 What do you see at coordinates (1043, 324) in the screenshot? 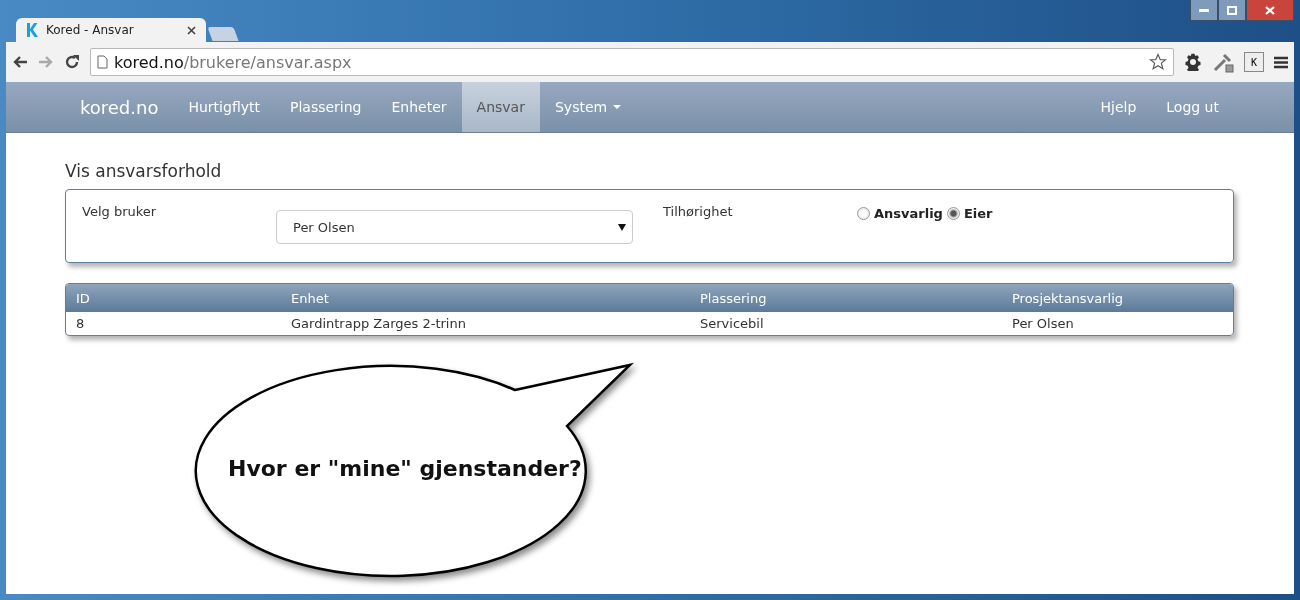
I see `table-cell-text: Per Olsen` at bounding box center [1043, 324].